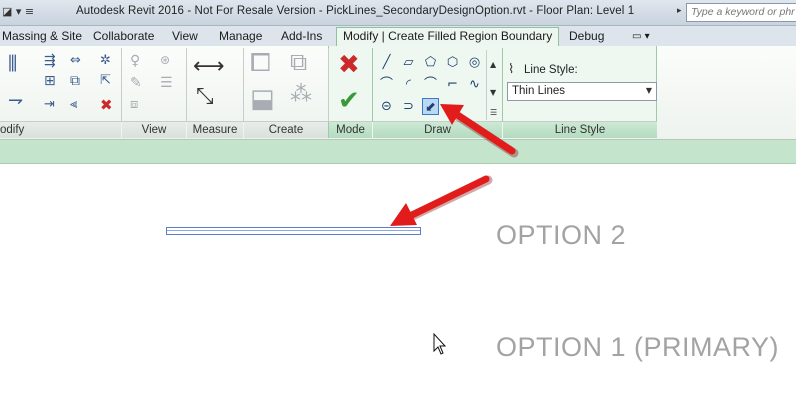 This screenshot has height=415, width=796. Describe the element at coordinates (298, 62) in the screenshot. I see `create-group-icon: ⧉` at that location.